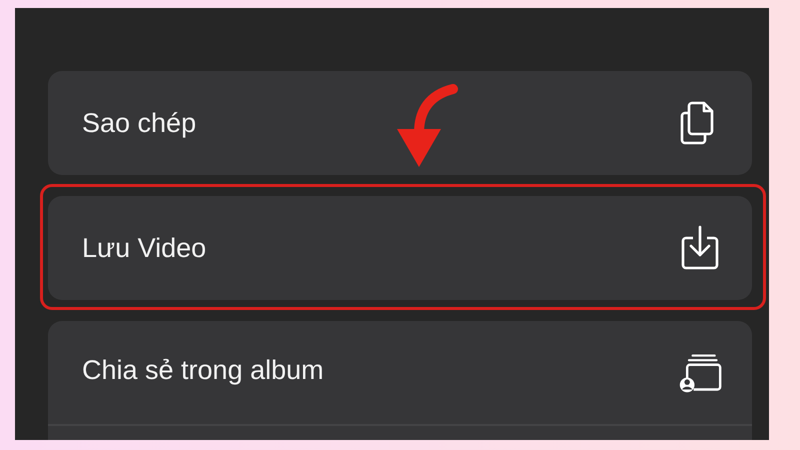  Describe the element at coordinates (203, 370) in the screenshot. I see `action-label: Chia sẻ trong album` at that location.